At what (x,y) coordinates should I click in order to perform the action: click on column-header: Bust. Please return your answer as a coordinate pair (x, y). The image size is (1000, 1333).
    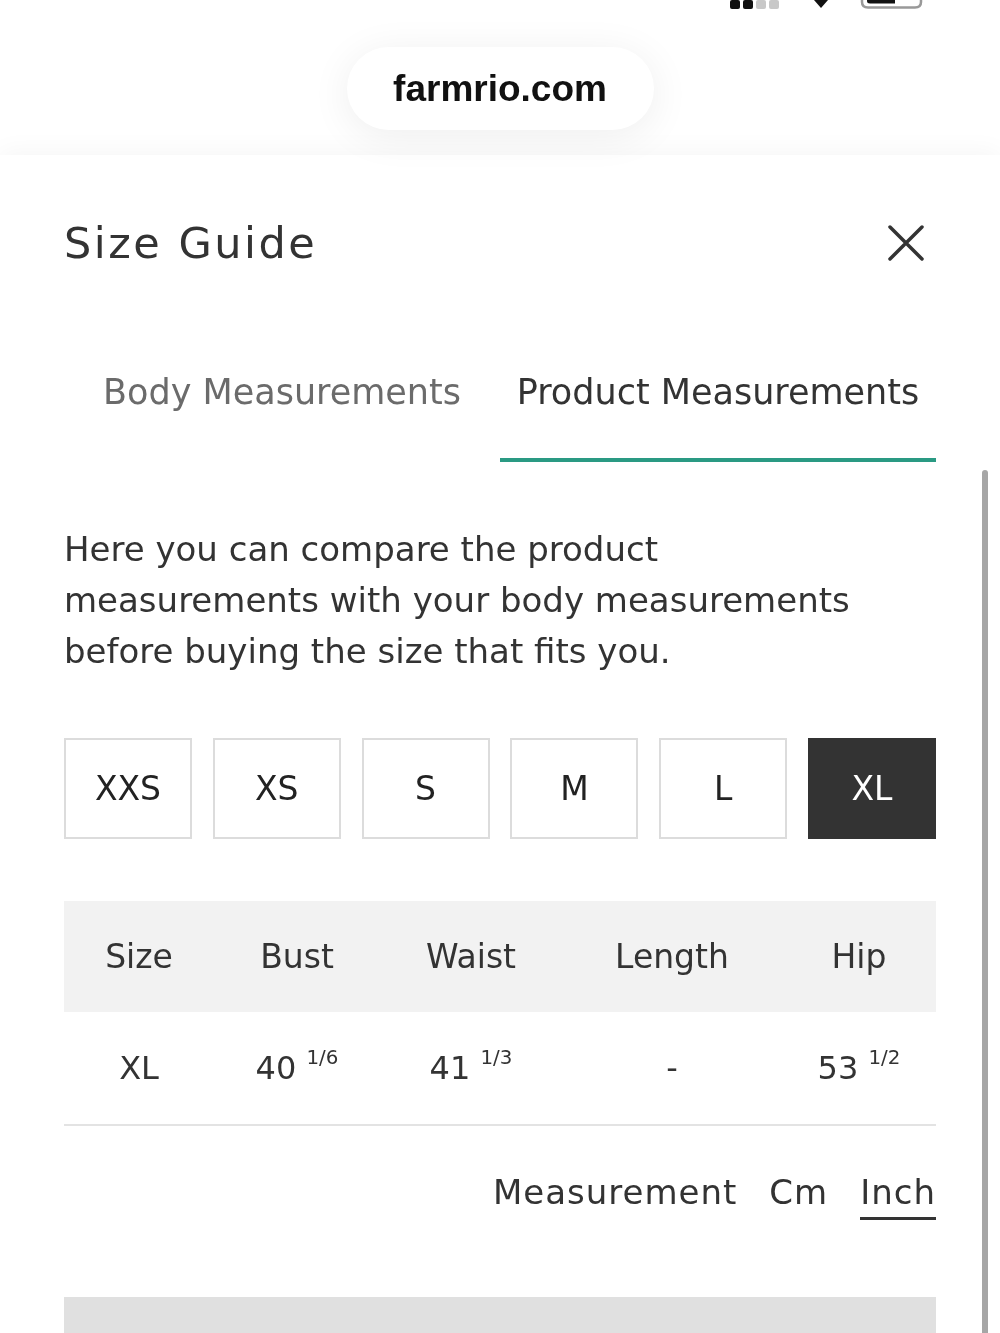
    Looking at the image, I should click on (297, 956).